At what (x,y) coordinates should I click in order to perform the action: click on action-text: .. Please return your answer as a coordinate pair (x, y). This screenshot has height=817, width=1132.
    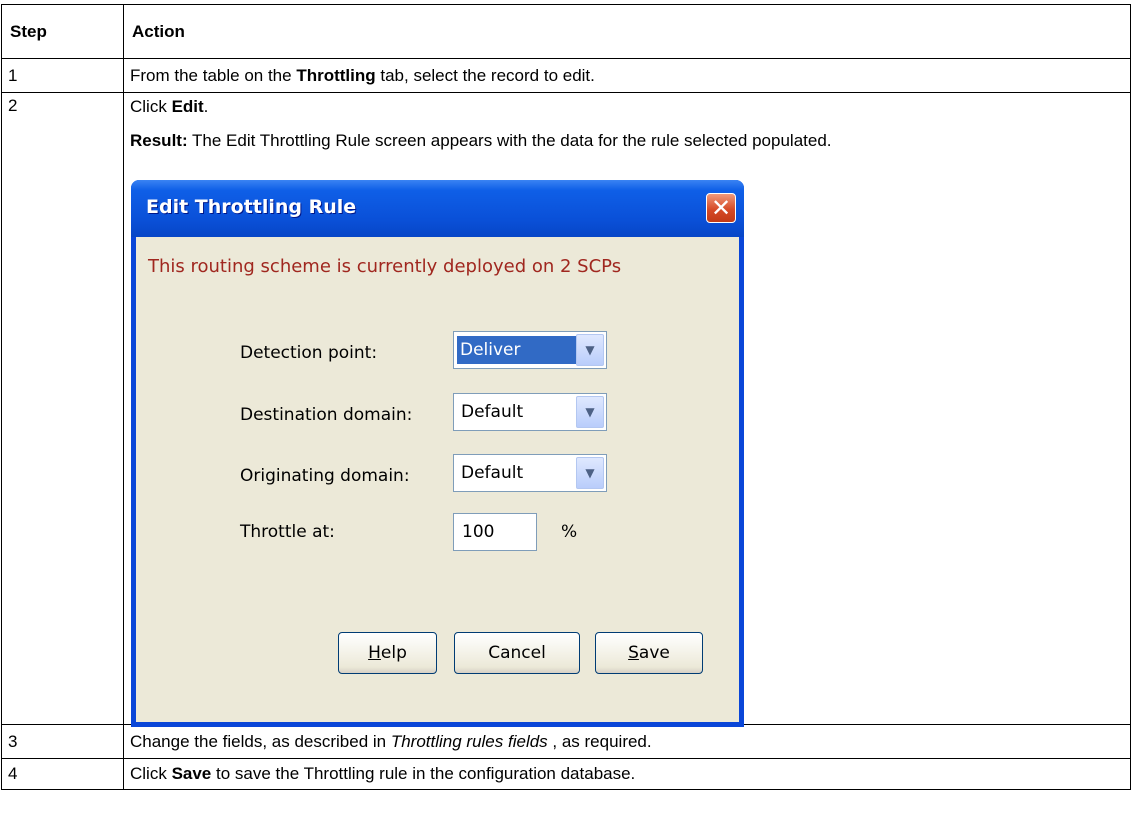
    Looking at the image, I should click on (206, 106).